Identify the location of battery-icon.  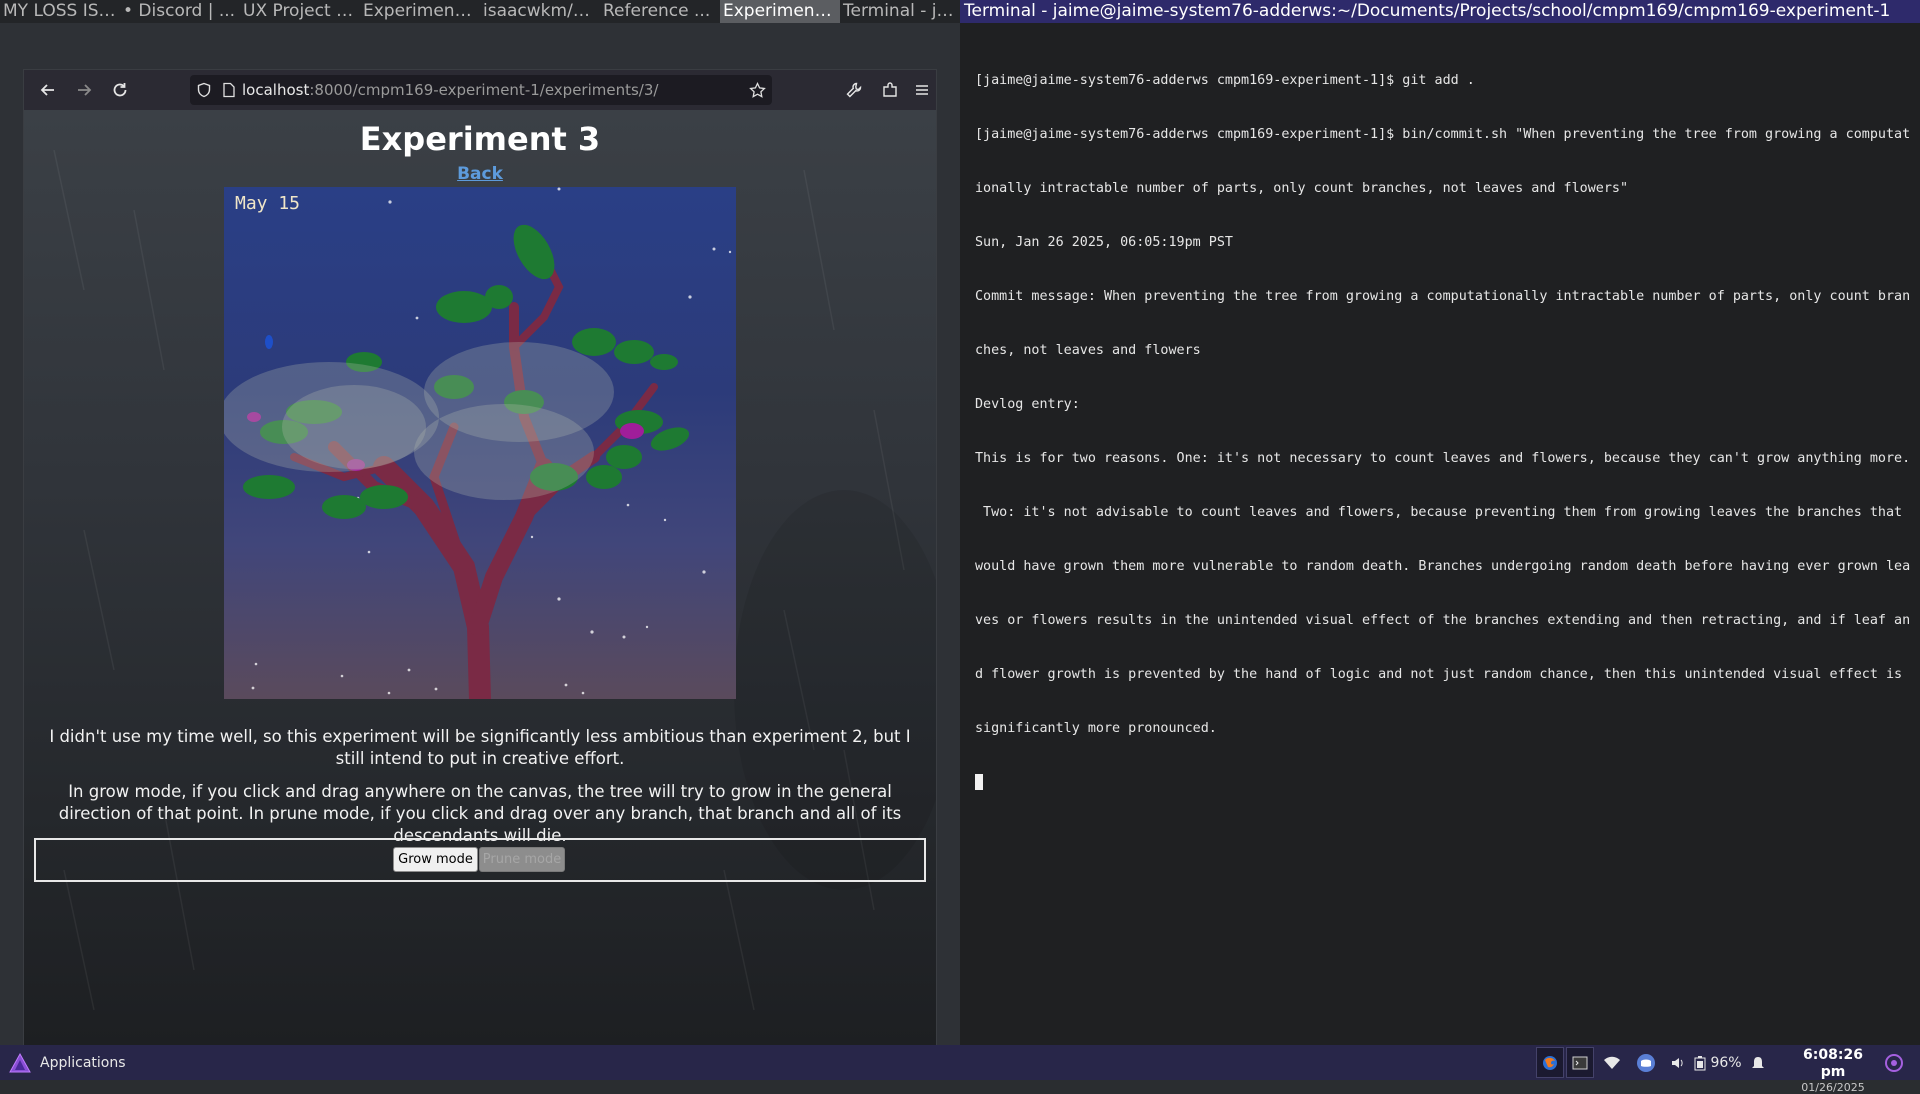
(1700, 1062).